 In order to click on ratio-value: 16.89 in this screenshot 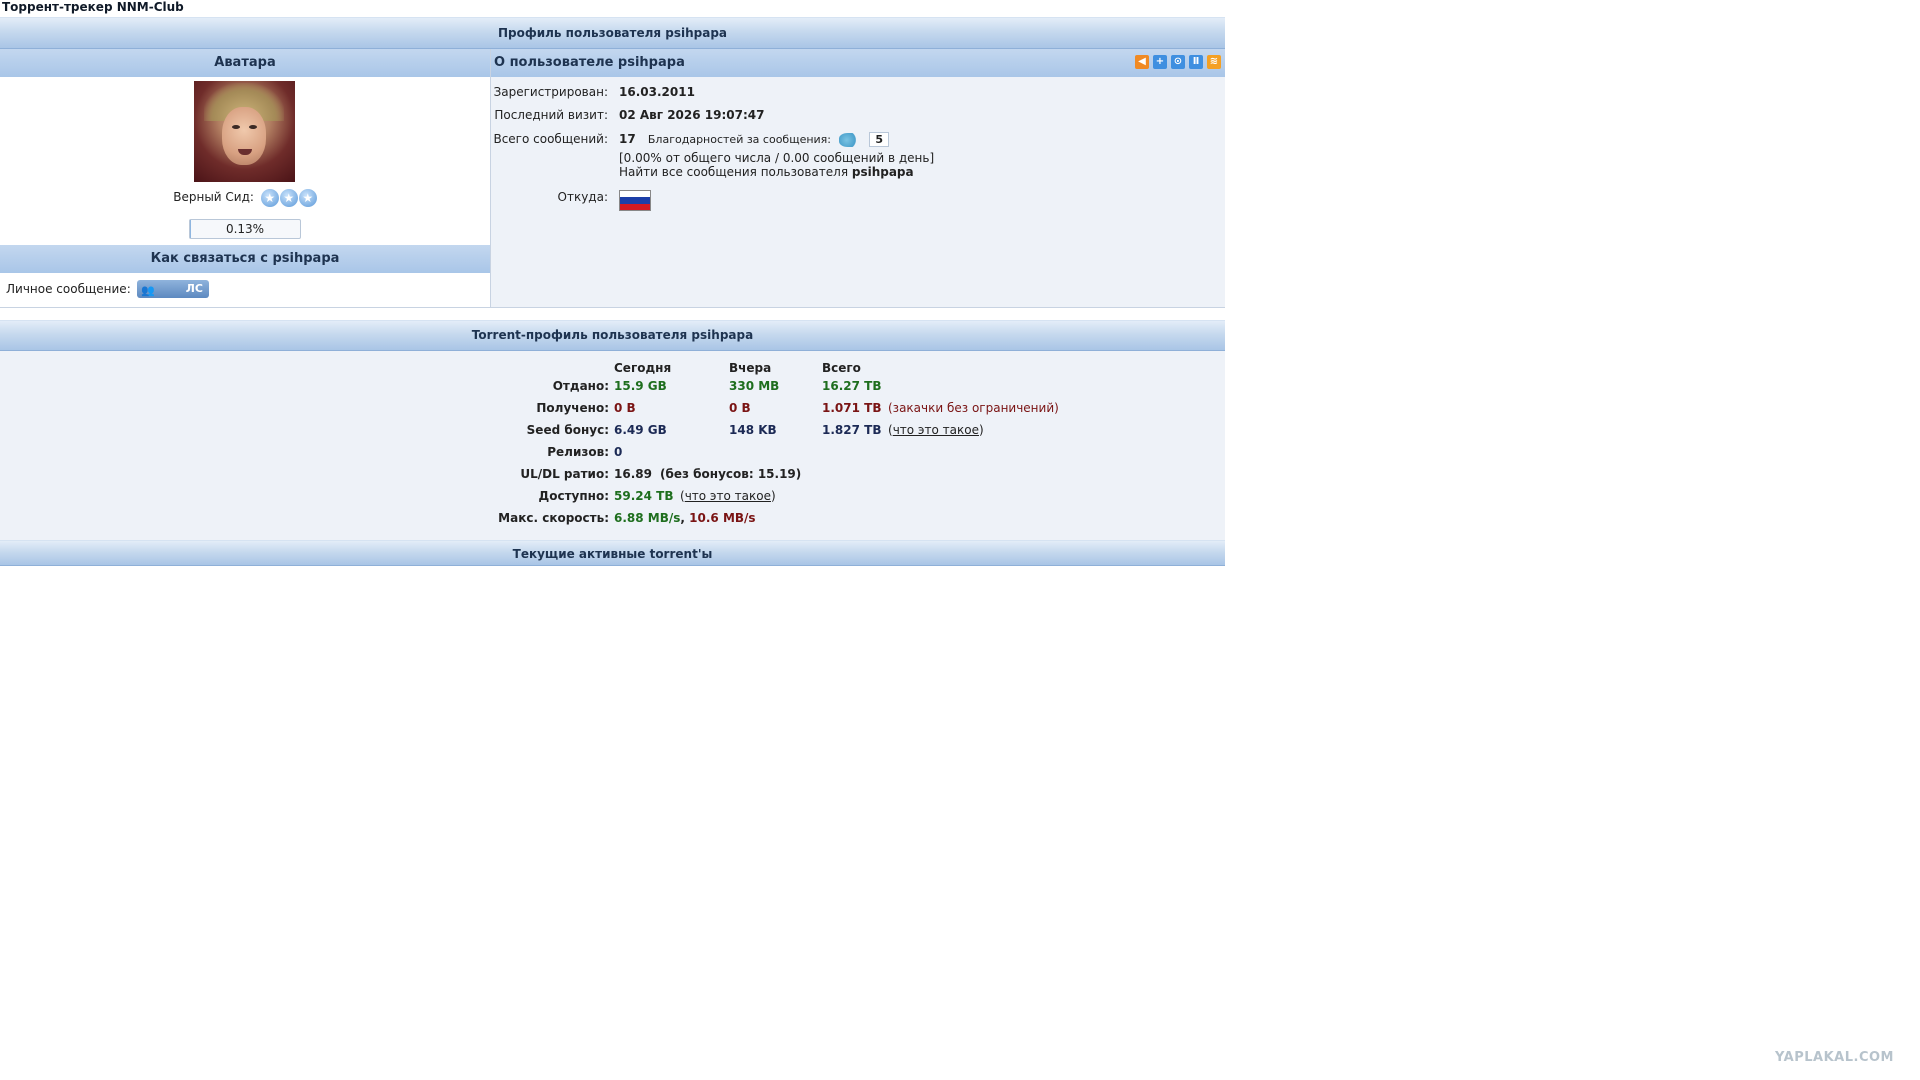, I will do `click(633, 474)`.